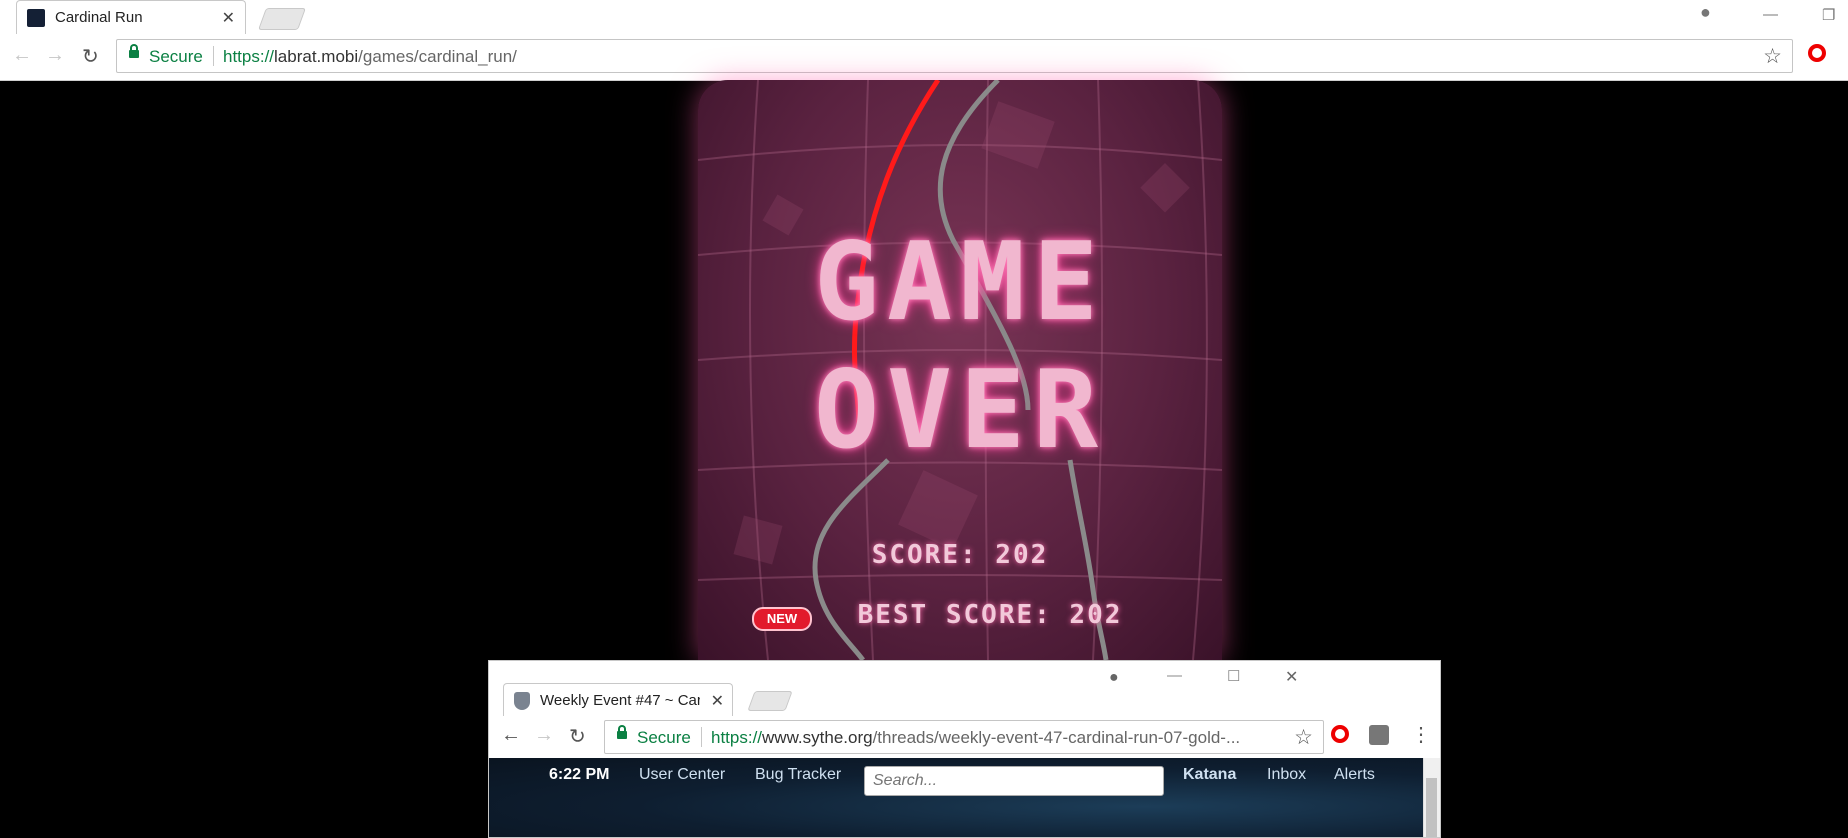 The width and height of the screenshot is (1848, 838). I want to click on cardinal-run-favicon-icon, so click(36, 18).